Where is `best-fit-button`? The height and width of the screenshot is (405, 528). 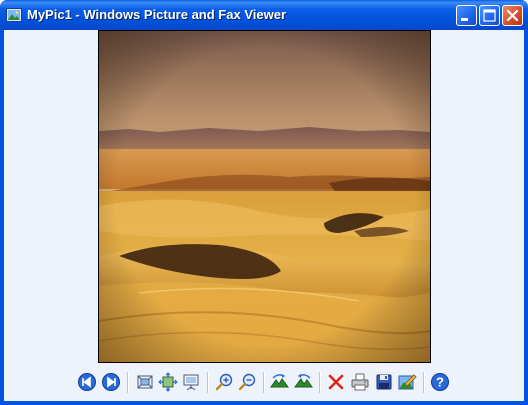
best-fit-button is located at coordinates (145, 382).